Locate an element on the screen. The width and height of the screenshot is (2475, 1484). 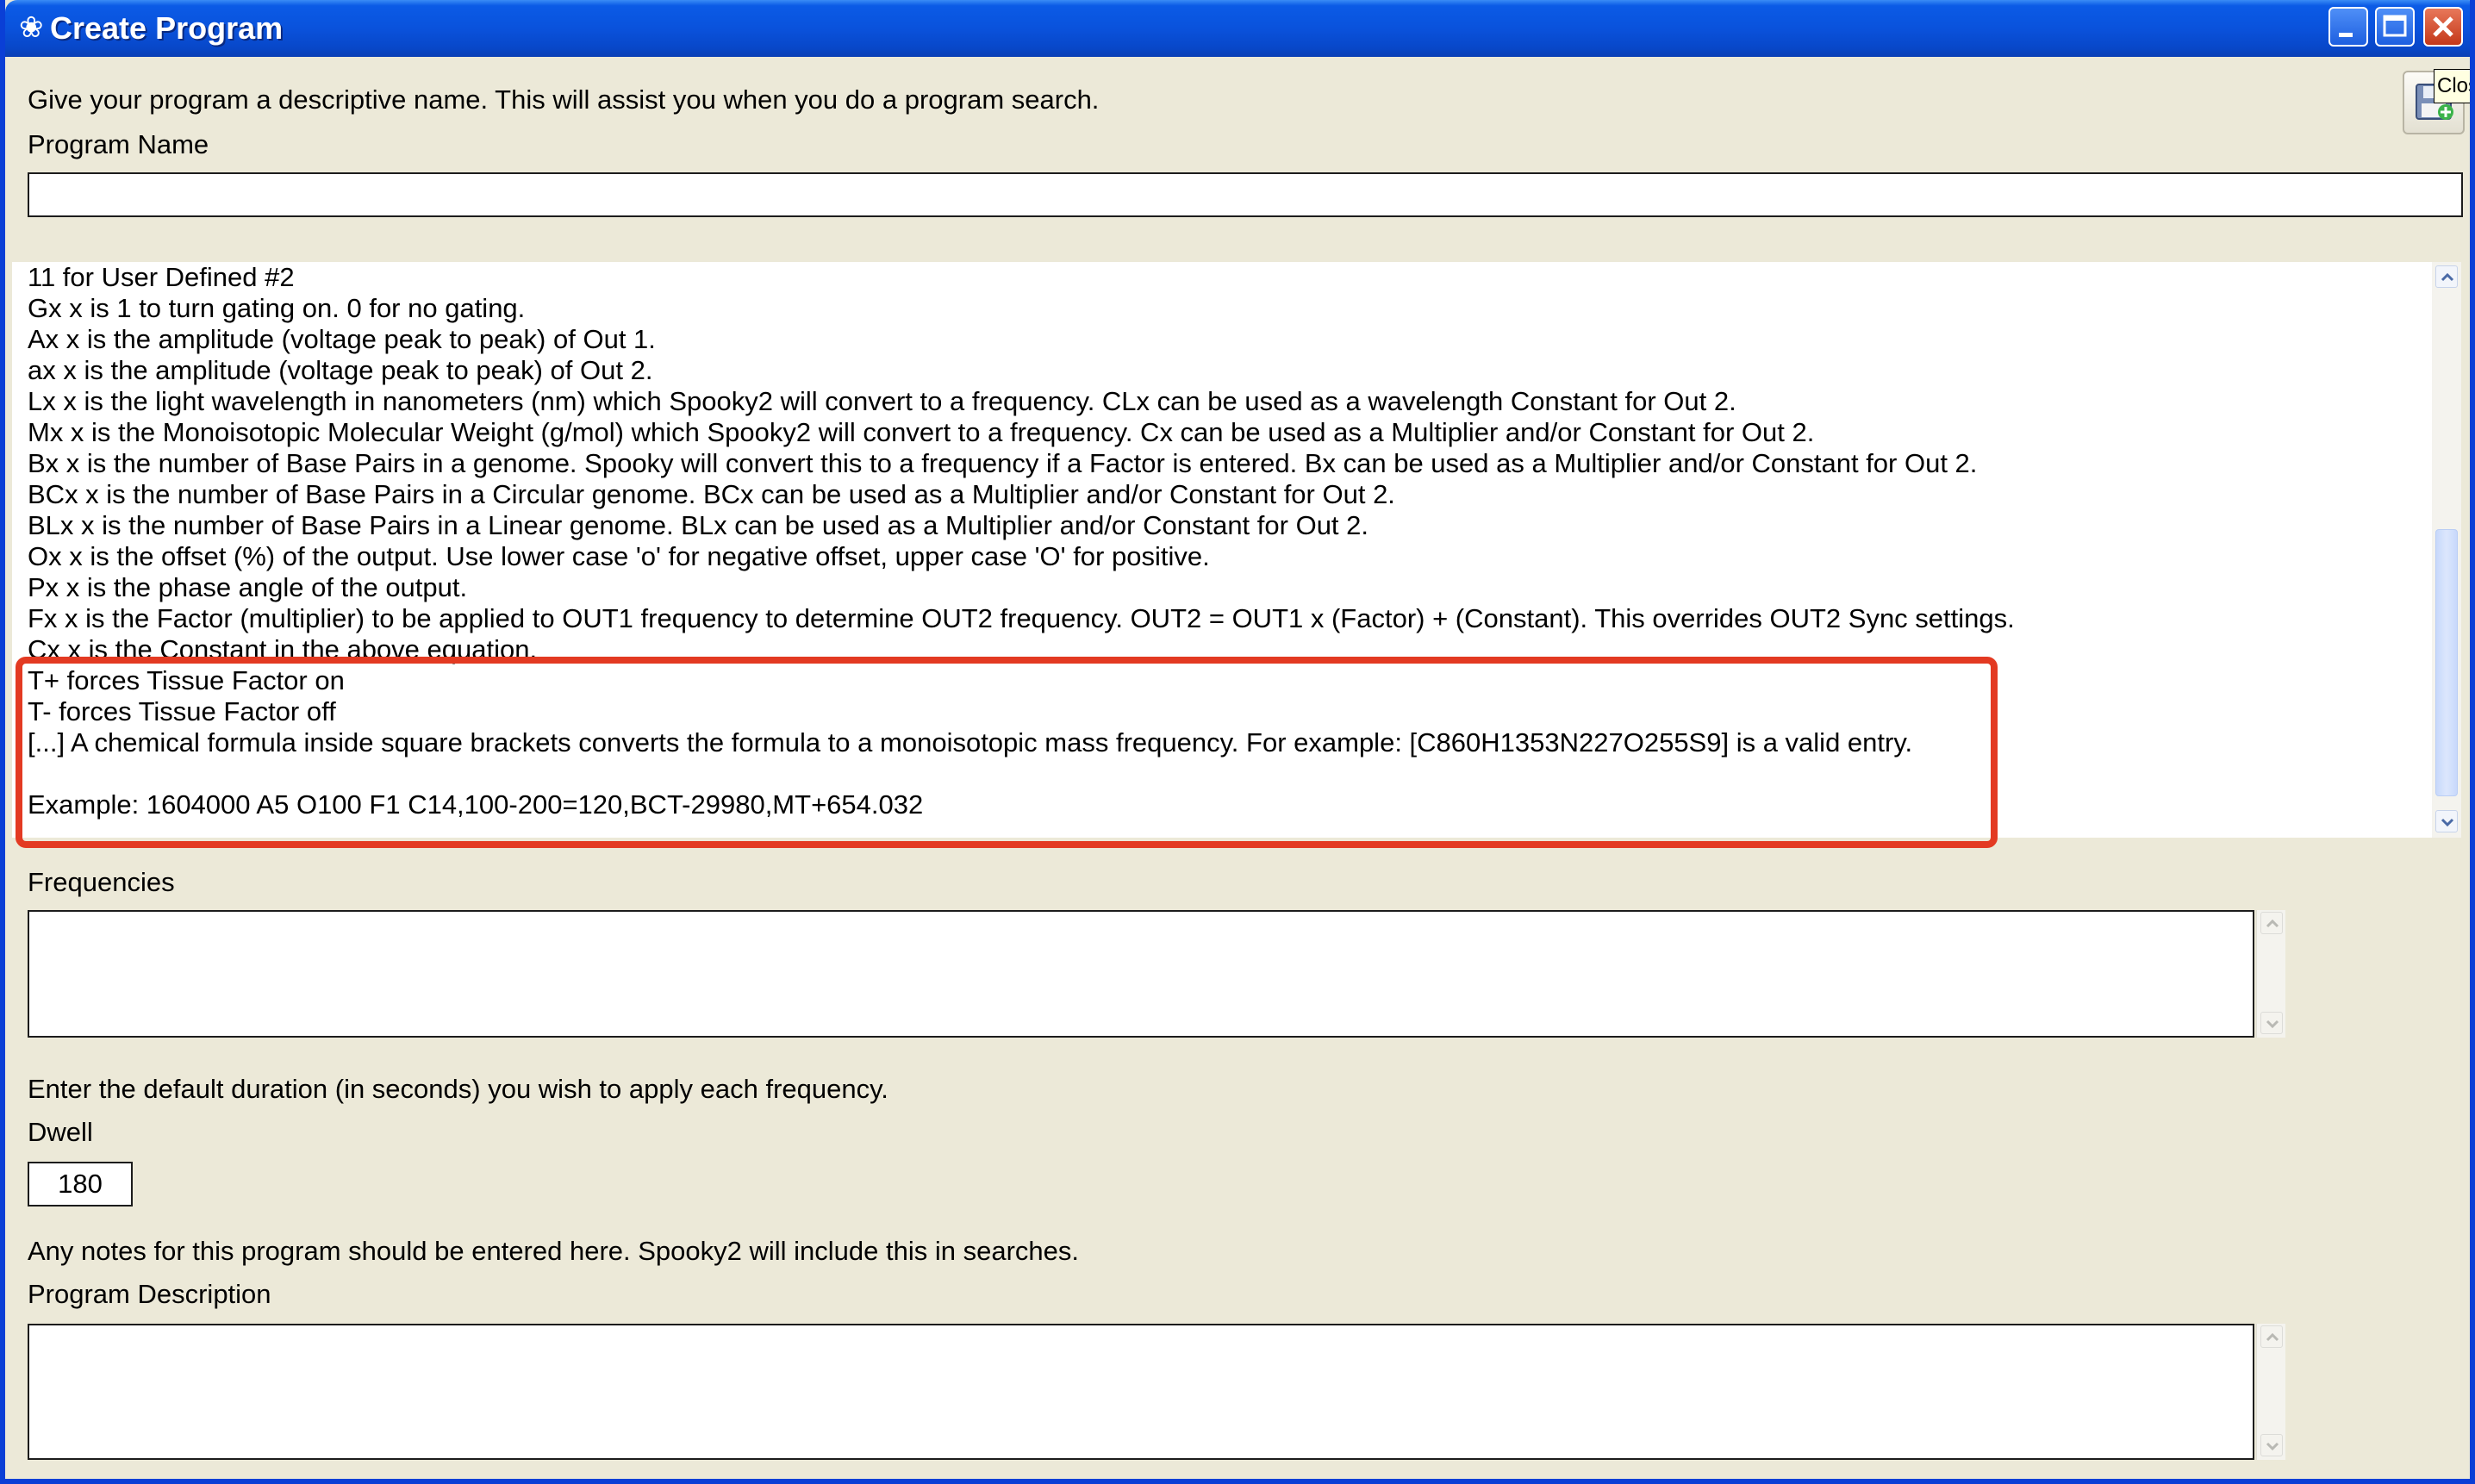
scroll-thumb is located at coordinates (2446, 662).